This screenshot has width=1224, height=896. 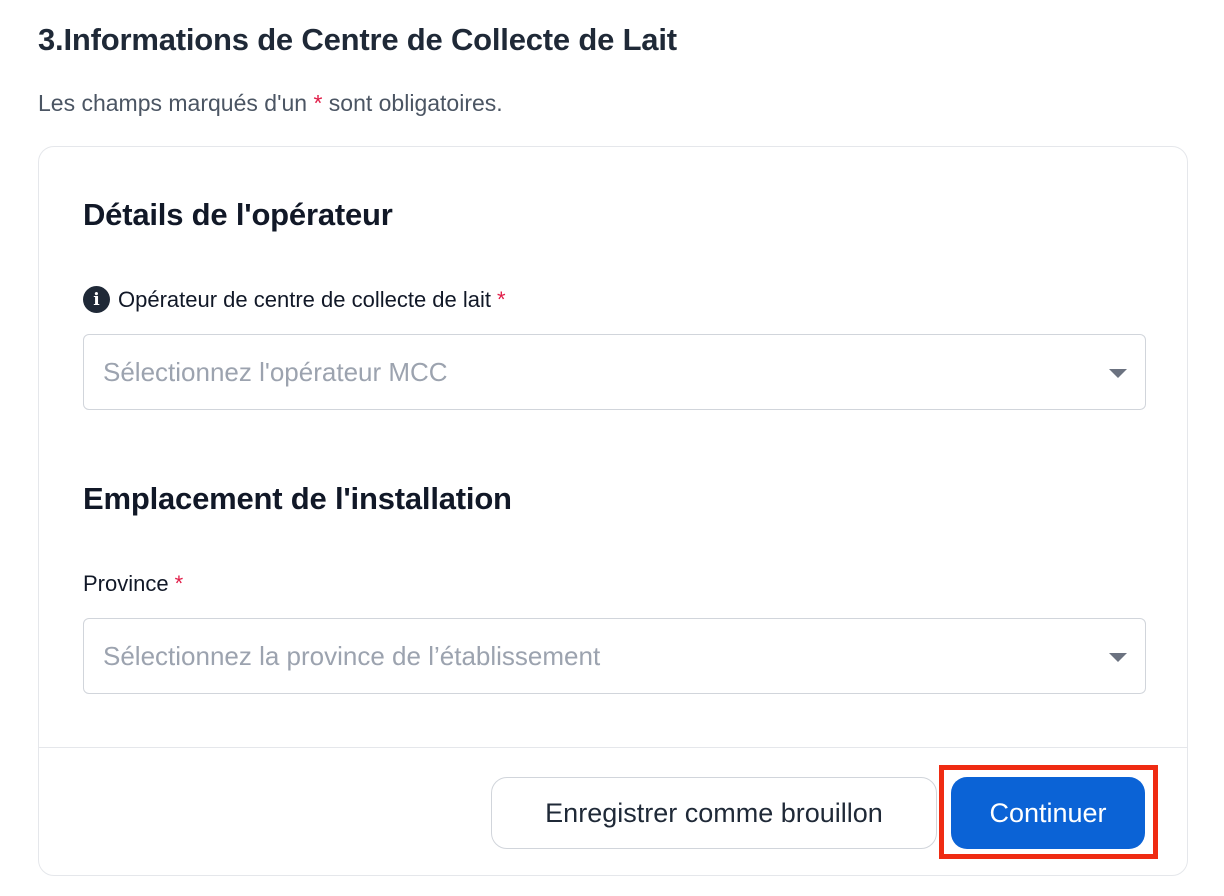 What do you see at coordinates (297, 498) in the screenshot?
I see `location-section-title: Emplacement de l'installation` at bounding box center [297, 498].